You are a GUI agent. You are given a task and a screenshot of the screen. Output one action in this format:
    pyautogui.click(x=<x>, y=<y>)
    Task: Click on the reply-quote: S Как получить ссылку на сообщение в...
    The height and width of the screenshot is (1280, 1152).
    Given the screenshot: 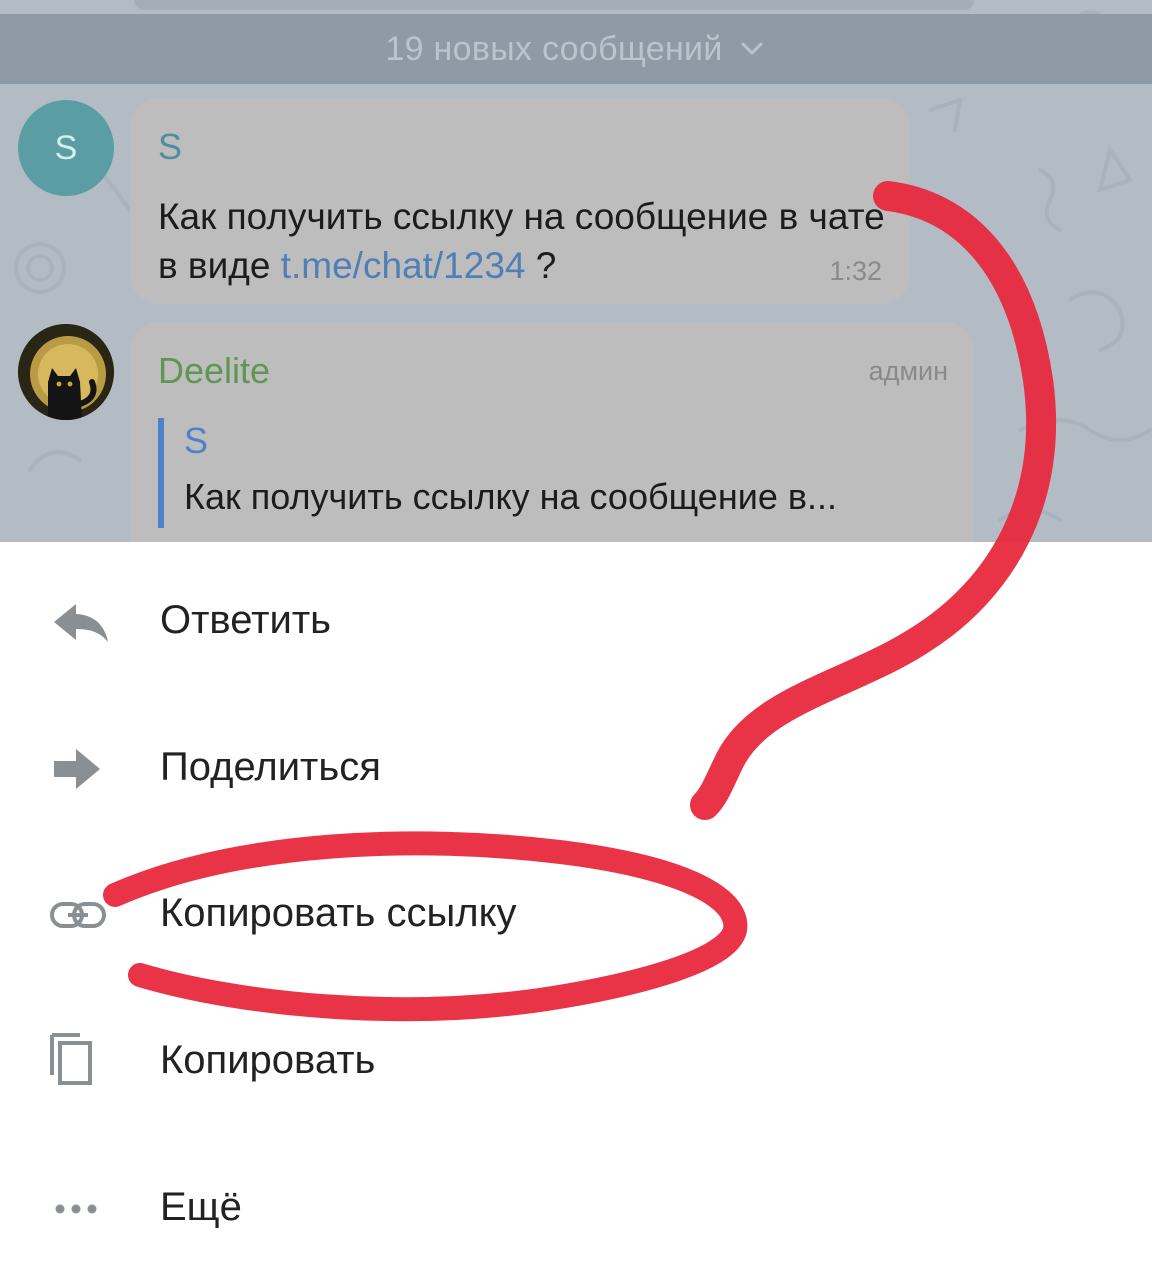 What is the action you would take?
    pyautogui.click(x=553, y=473)
    